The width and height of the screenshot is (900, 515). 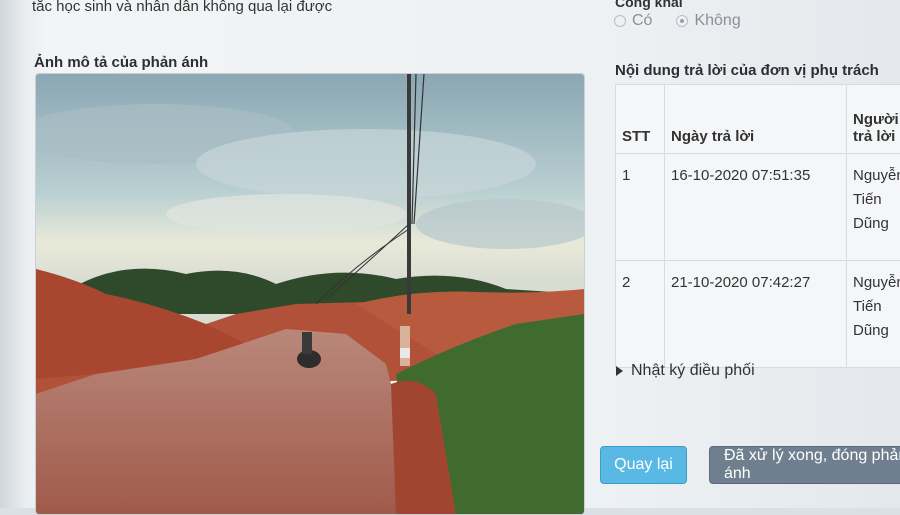 What do you see at coordinates (717, 21) in the screenshot?
I see `radio-no-label: Không` at bounding box center [717, 21].